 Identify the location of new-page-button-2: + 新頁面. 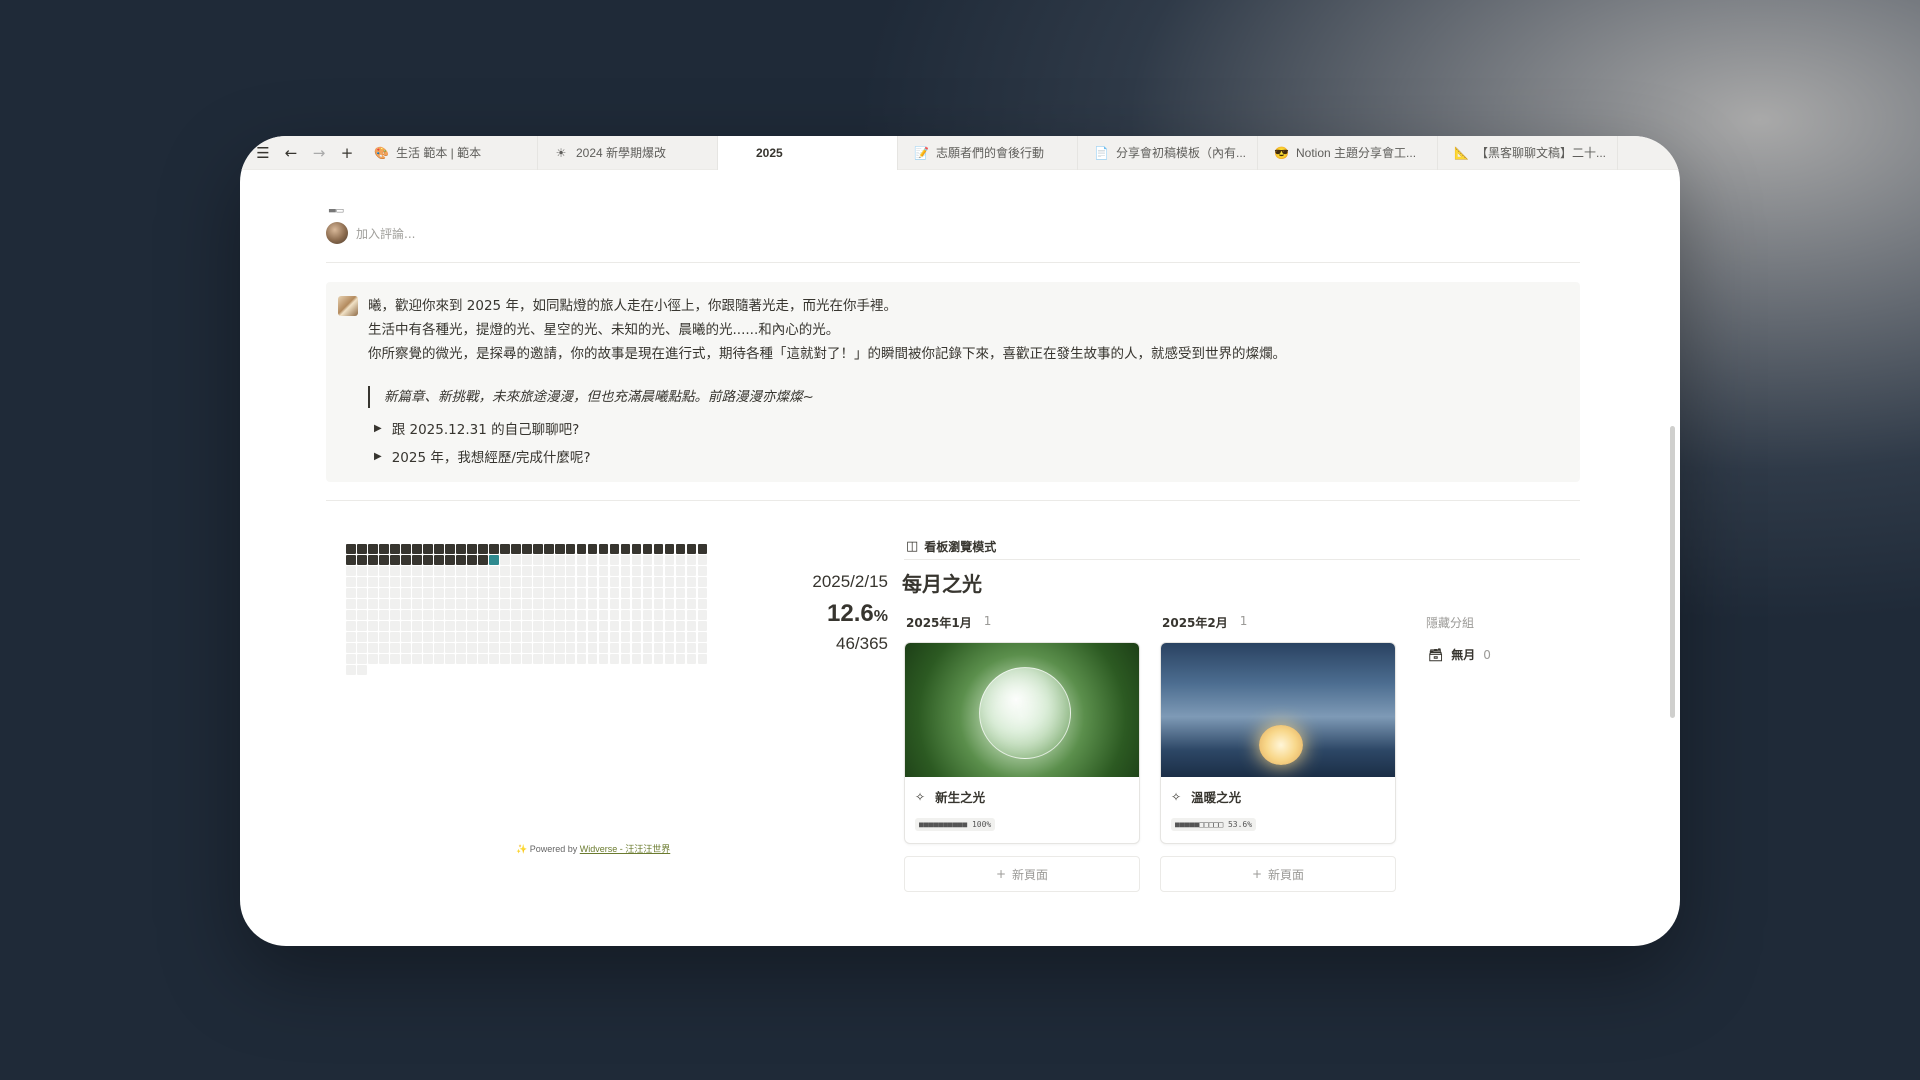
(1278, 874).